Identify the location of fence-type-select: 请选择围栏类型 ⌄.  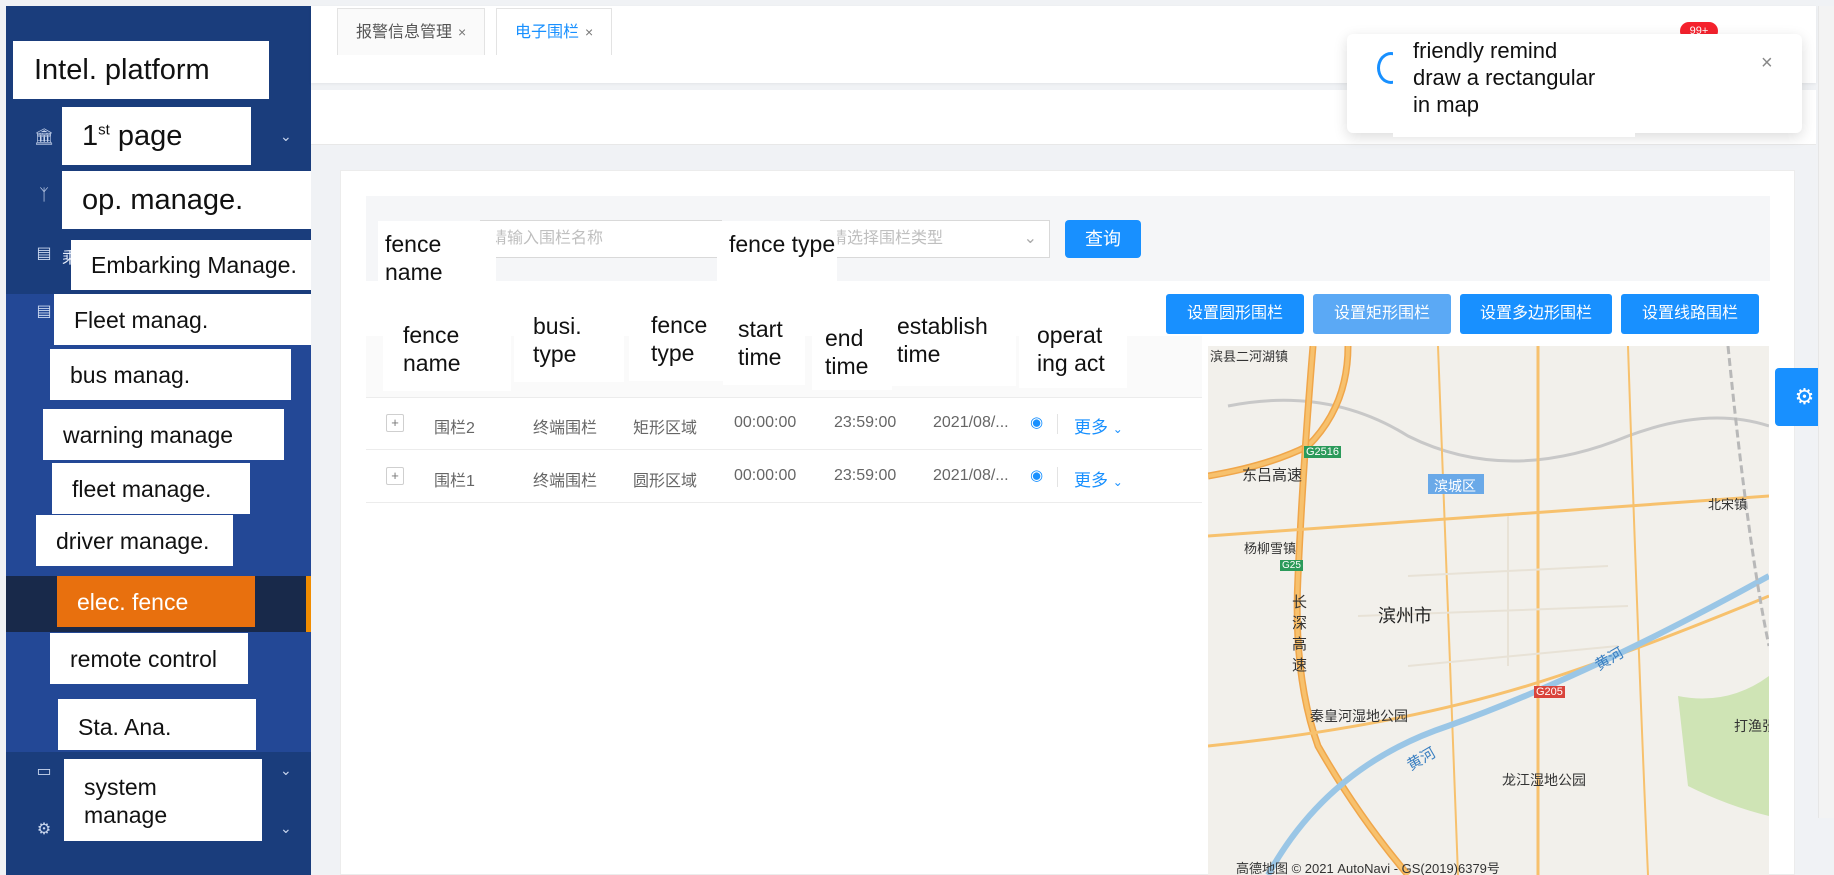
(935, 239).